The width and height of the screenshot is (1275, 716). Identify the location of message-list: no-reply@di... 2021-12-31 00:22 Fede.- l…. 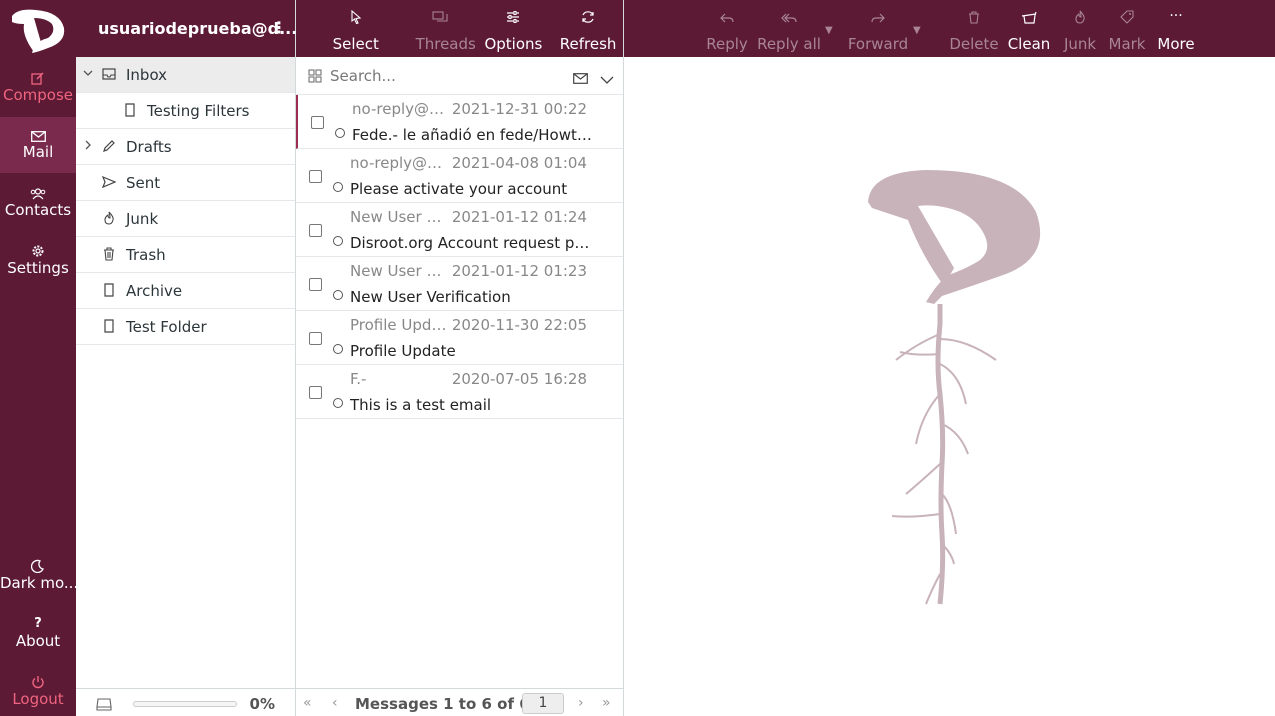
(459, 257).